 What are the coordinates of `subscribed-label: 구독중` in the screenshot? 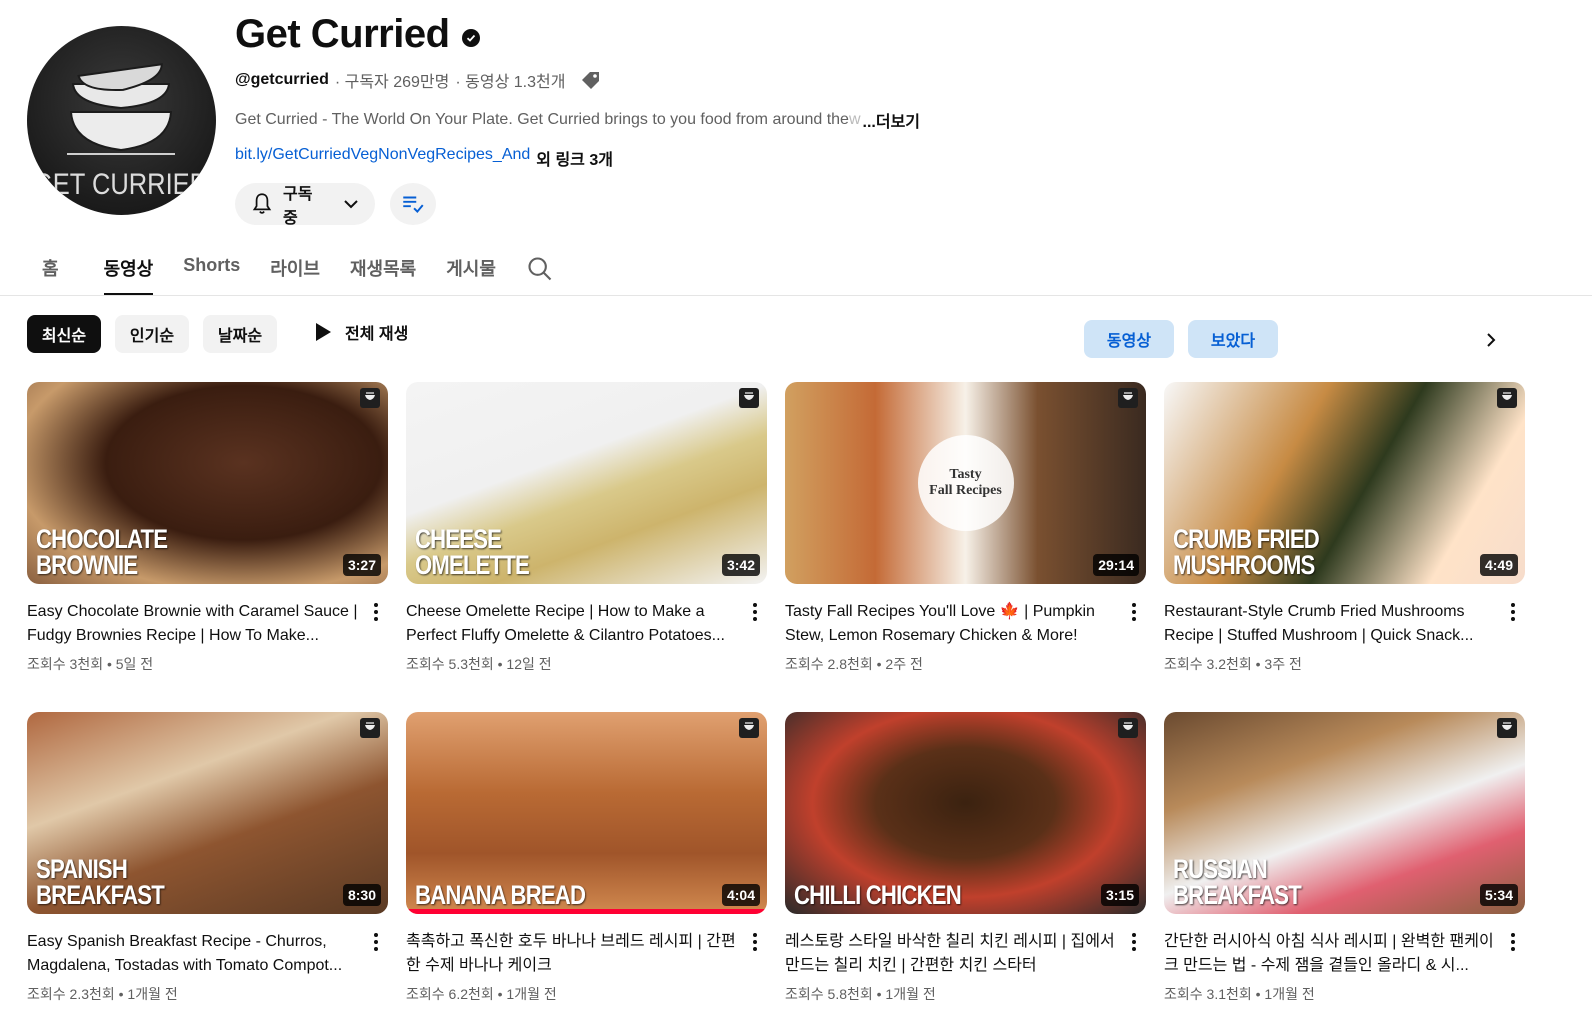 It's located at (298, 206).